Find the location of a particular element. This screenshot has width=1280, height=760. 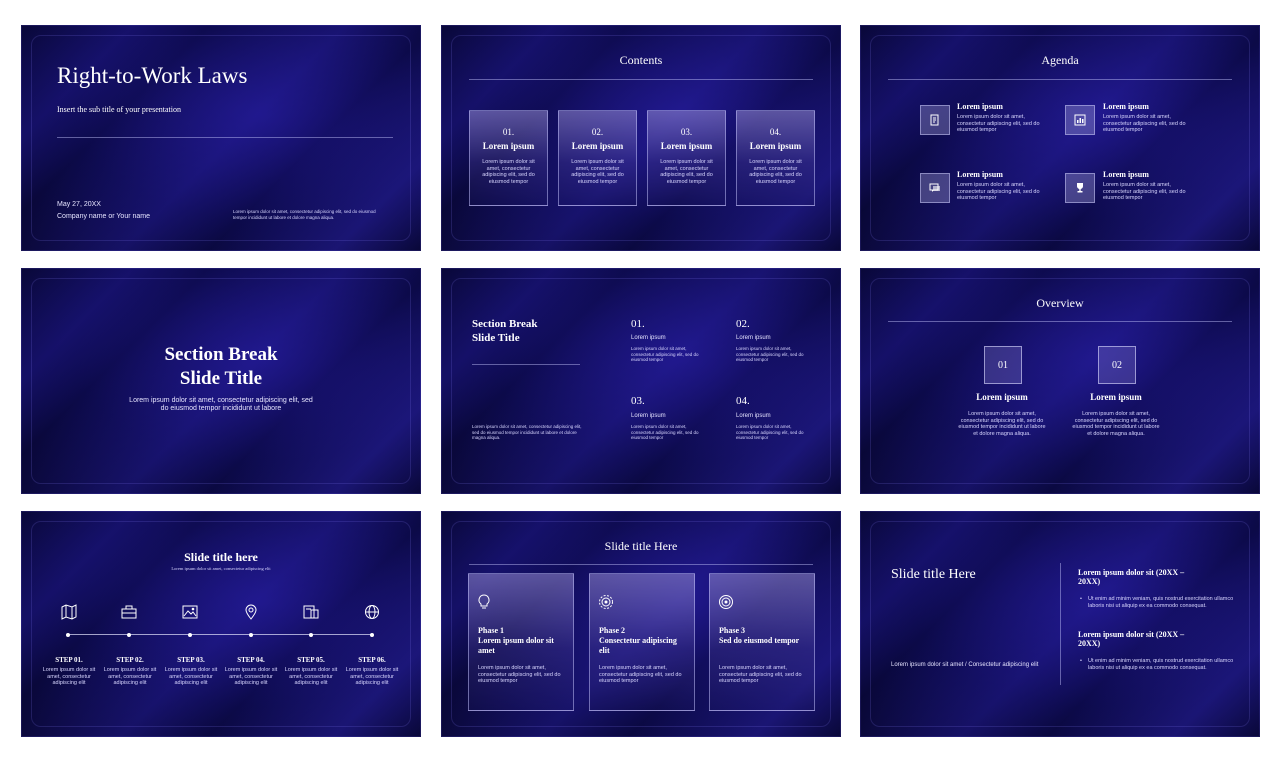

slide-title: Right-to-Work Laws is located at coordinates (152, 75).